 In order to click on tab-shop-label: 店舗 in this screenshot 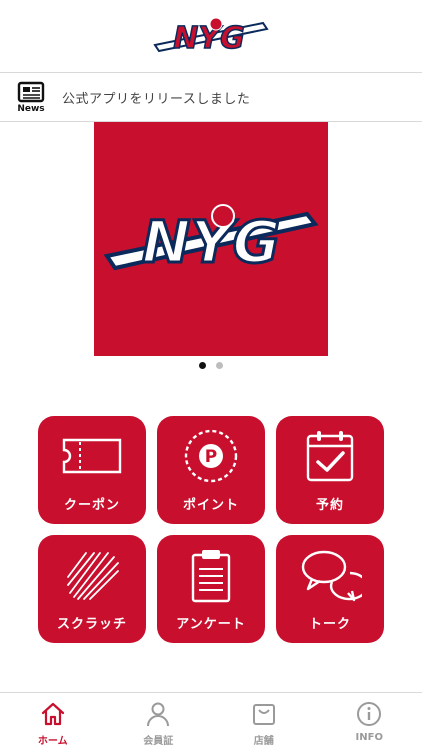, I will do `click(263, 741)`.